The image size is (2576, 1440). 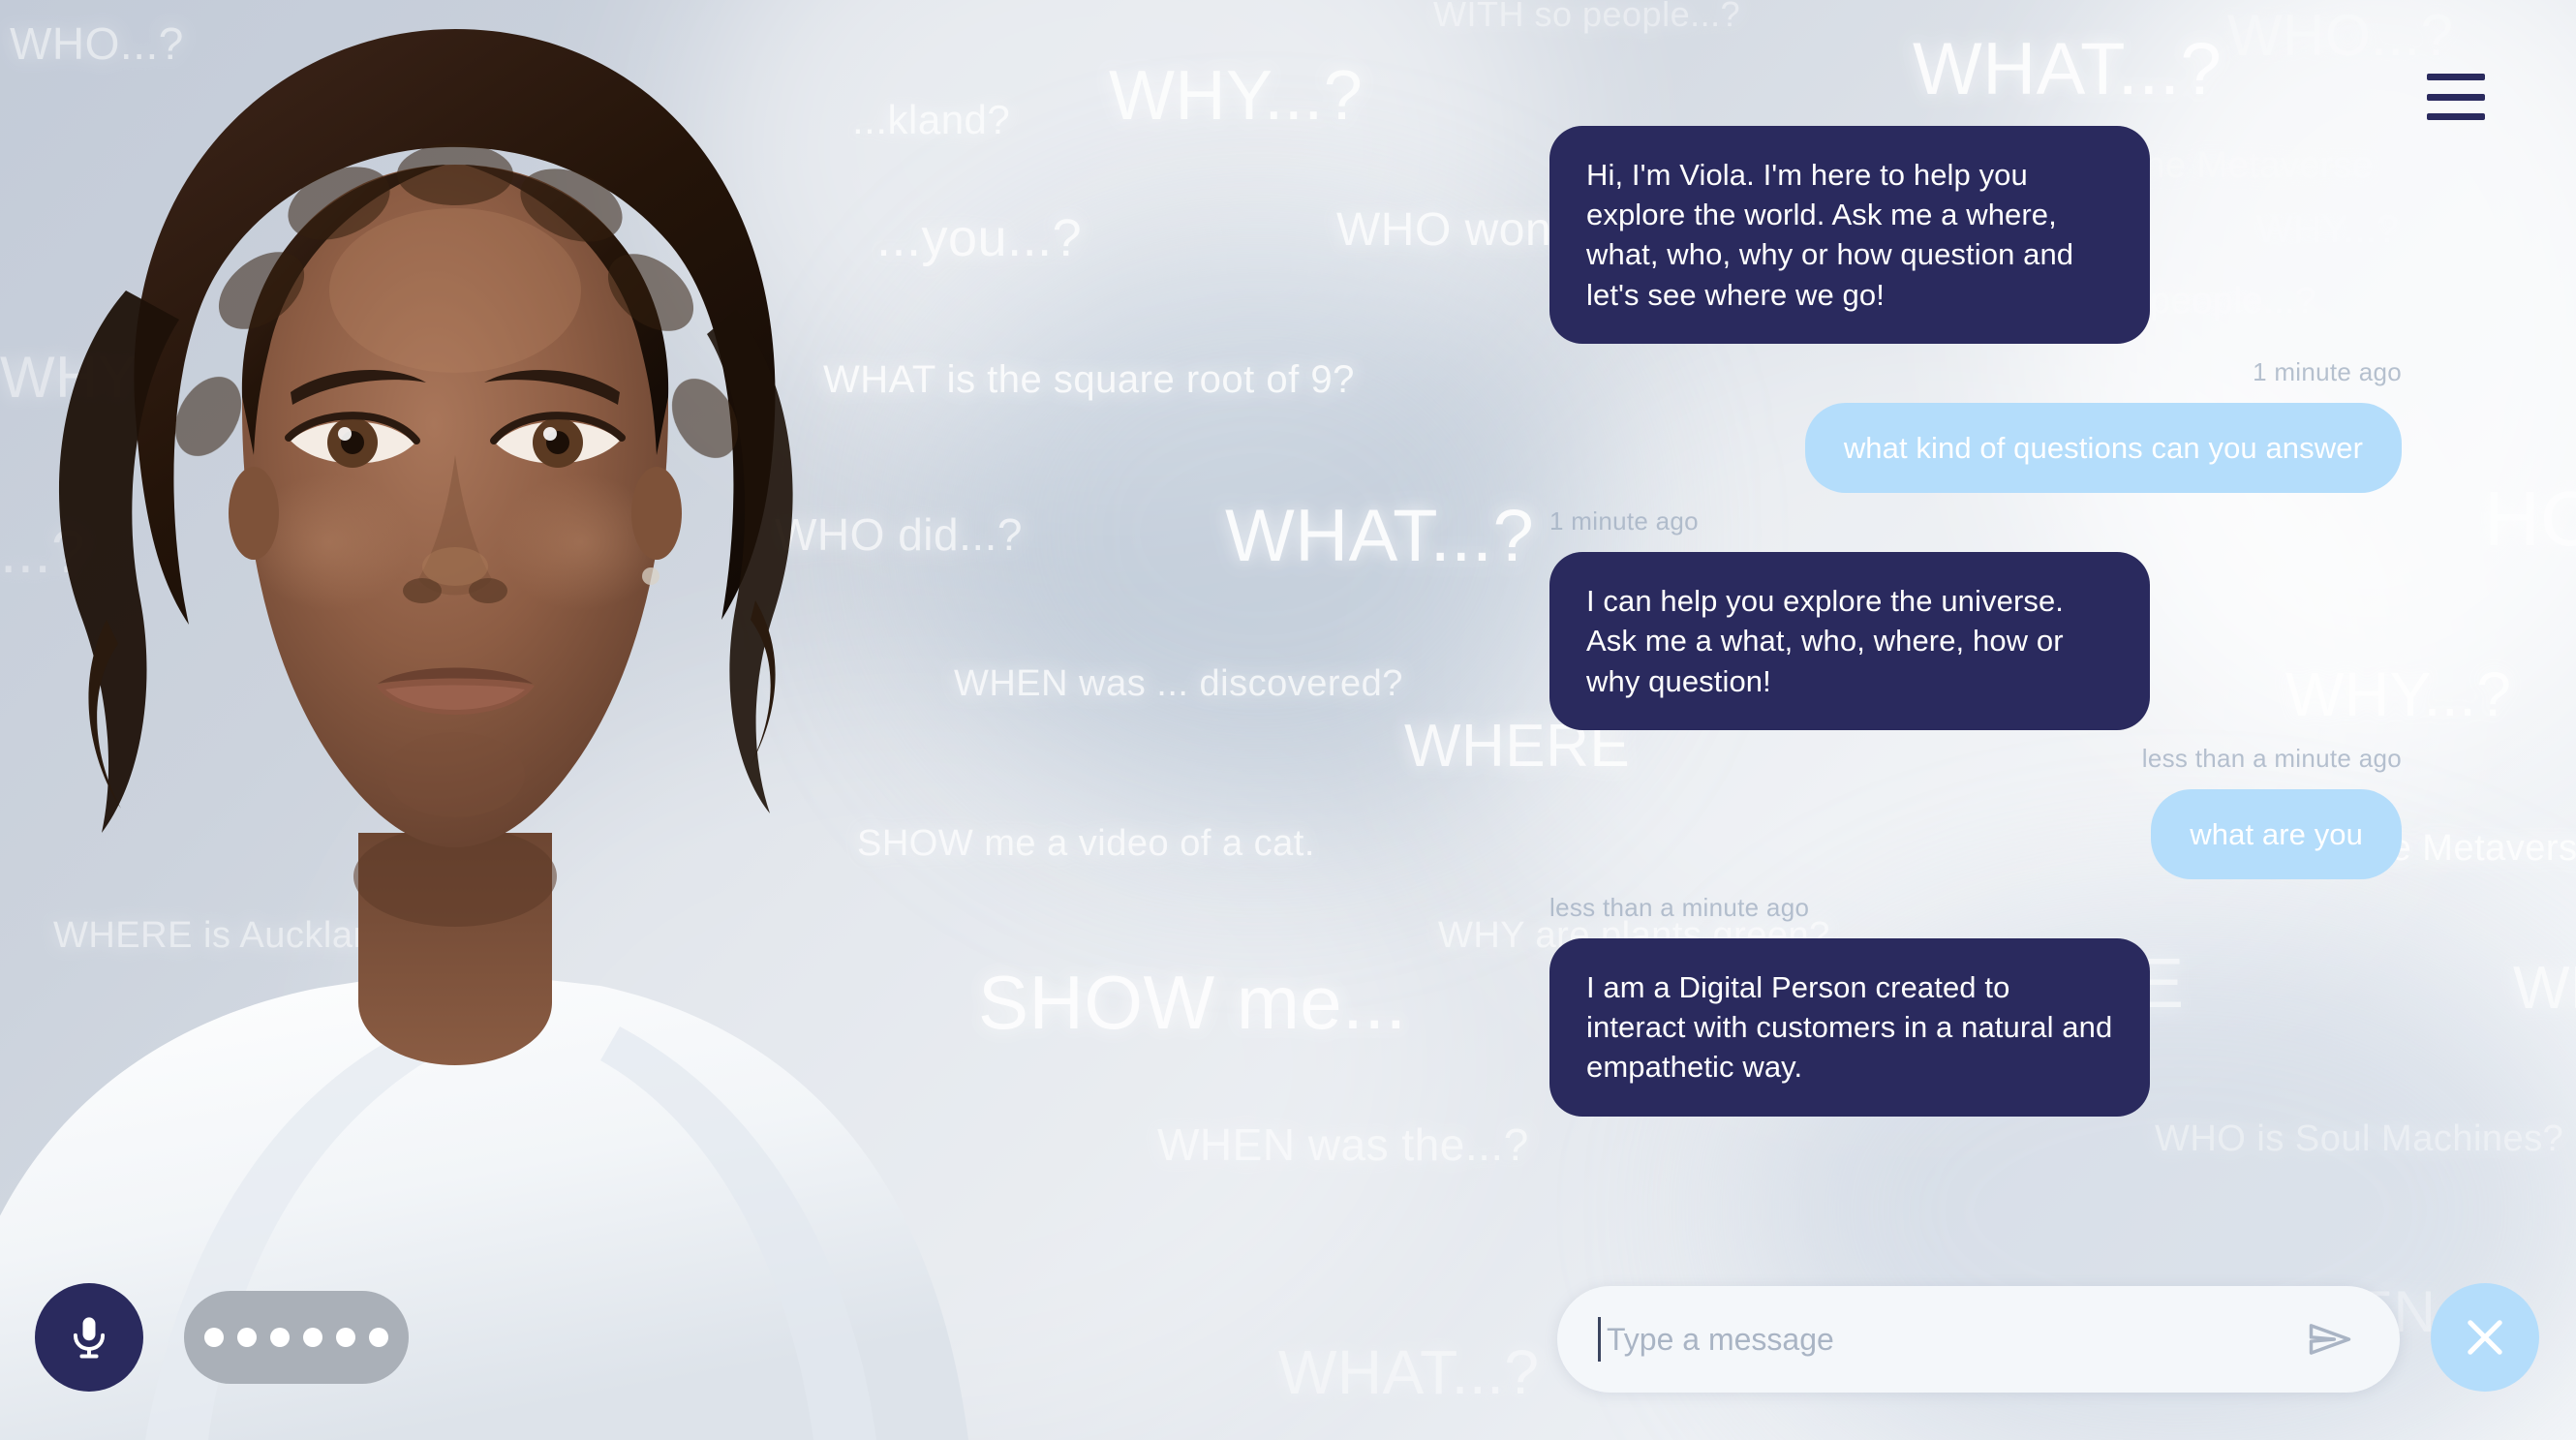 What do you see at coordinates (43, 552) in the screenshot?
I see `background-prompt-word: ...?` at bounding box center [43, 552].